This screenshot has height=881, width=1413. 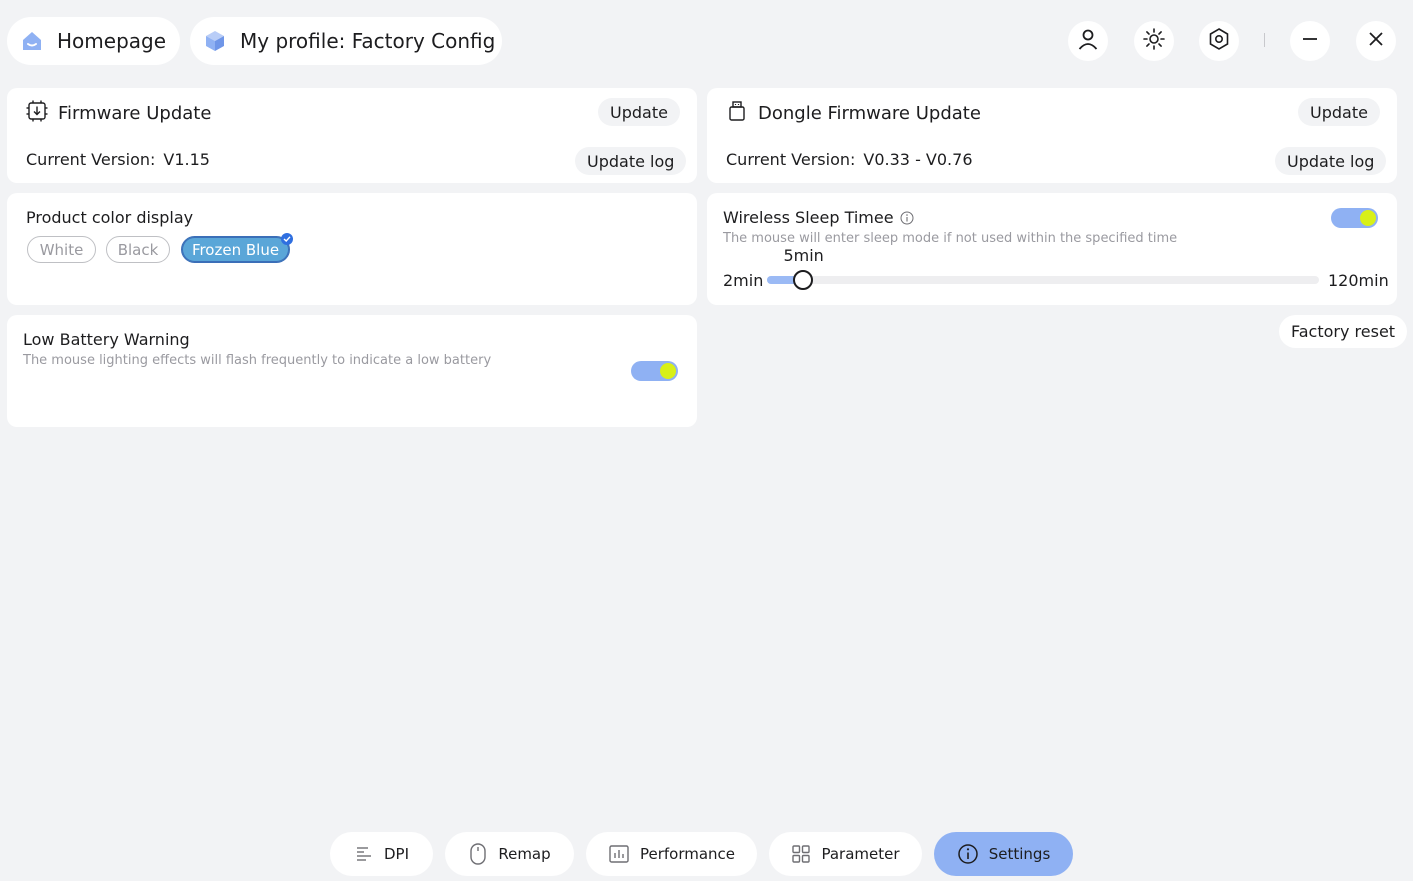 I want to click on dongle-update-log-button: Update log, so click(x=1331, y=161).